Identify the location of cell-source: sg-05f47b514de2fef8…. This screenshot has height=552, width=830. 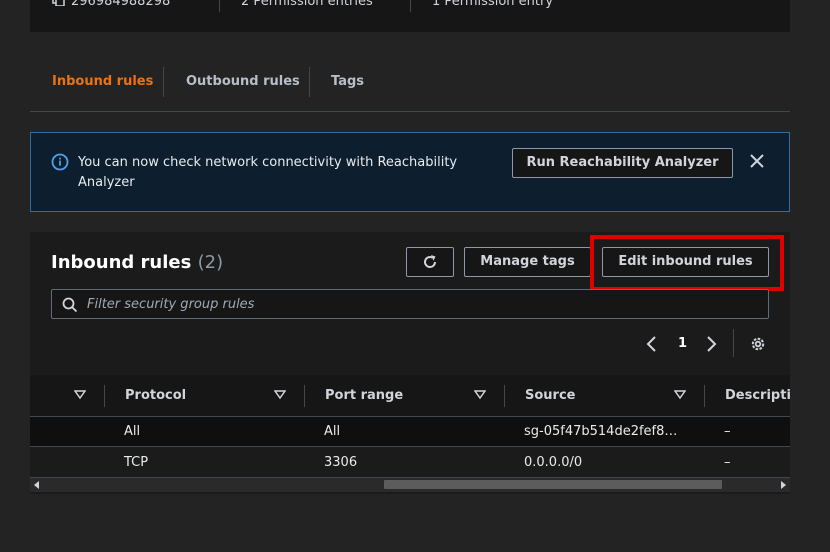
(600, 431).